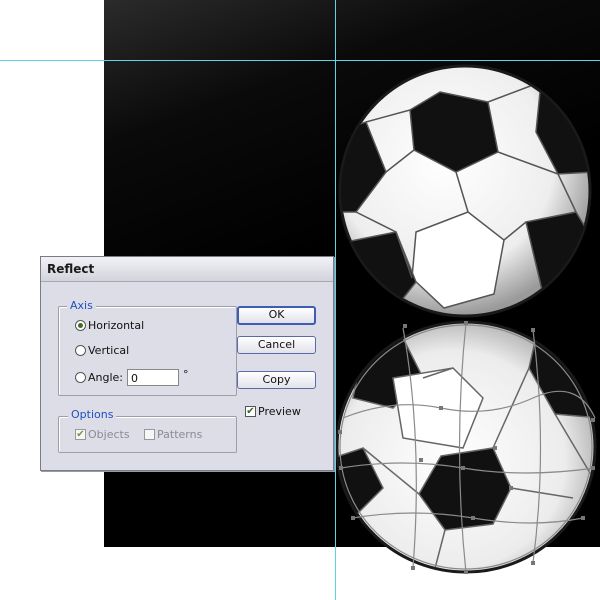 This screenshot has height=600, width=600. What do you see at coordinates (109, 350) in the screenshot?
I see `vertical-label: Vertical` at bounding box center [109, 350].